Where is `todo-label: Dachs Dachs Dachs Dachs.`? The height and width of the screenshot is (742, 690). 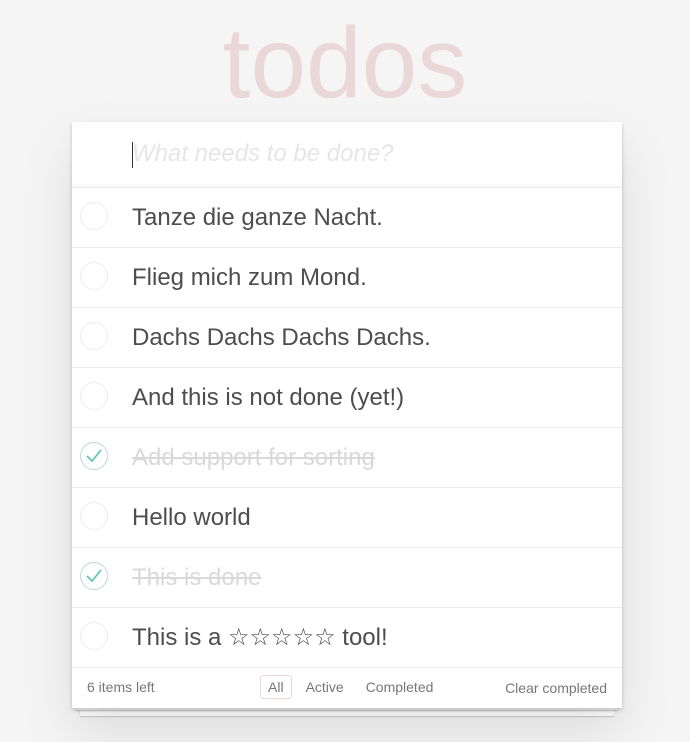 todo-label: Dachs Dachs Dachs Dachs. is located at coordinates (281, 338).